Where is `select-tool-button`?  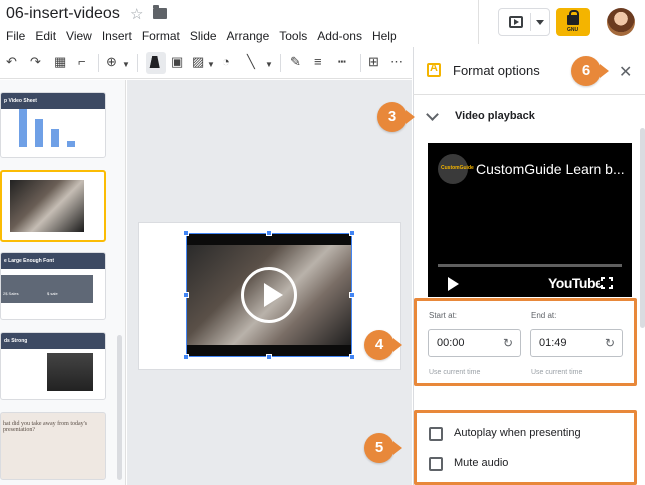
select-tool-button is located at coordinates (156, 63).